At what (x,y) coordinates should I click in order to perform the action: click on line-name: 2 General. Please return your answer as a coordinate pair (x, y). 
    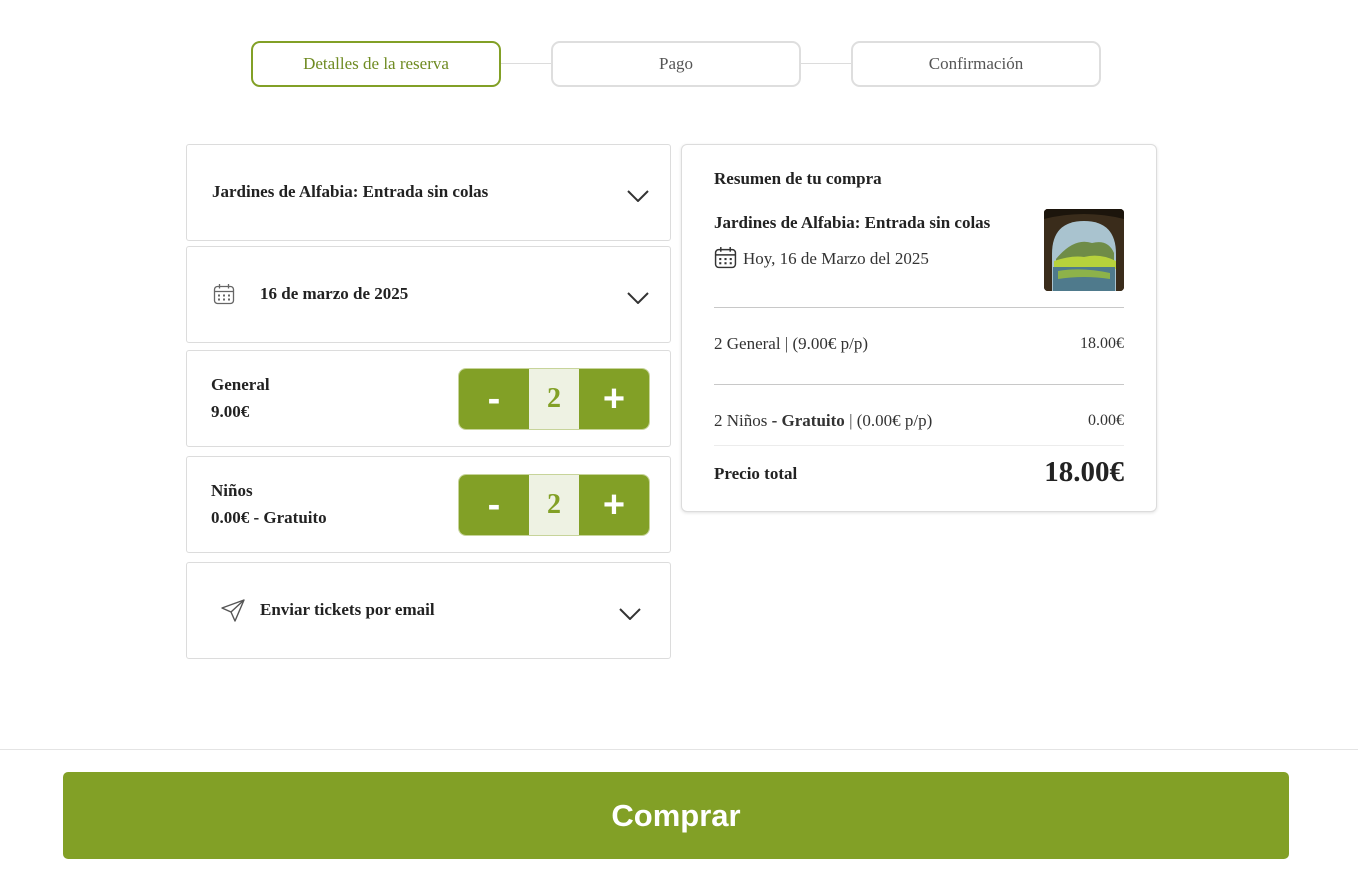
    Looking at the image, I should click on (747, 343).